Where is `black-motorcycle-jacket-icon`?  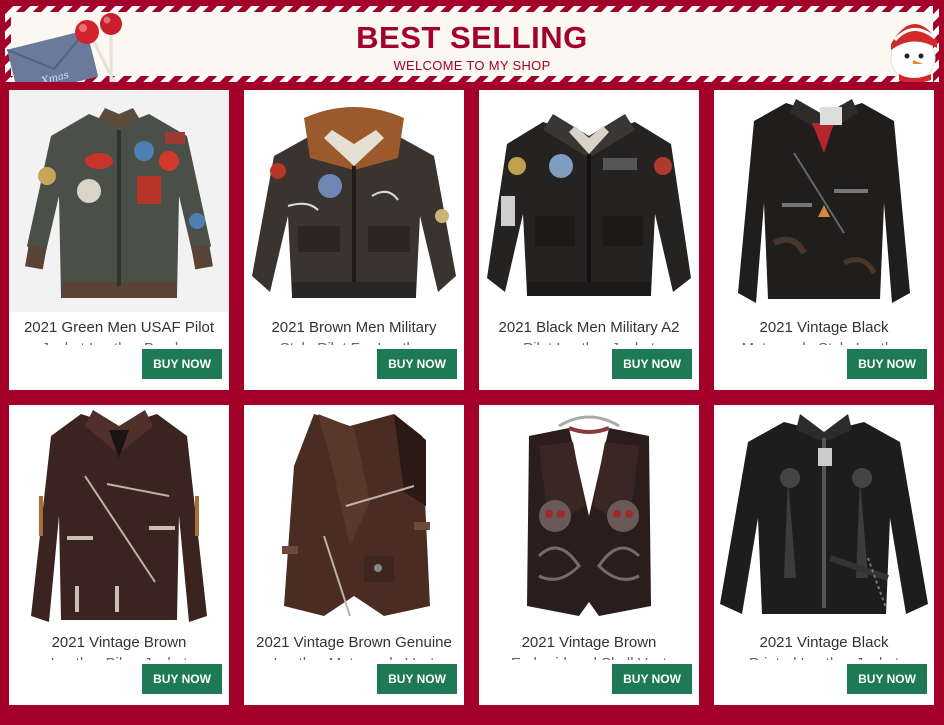
black-motorcycle-jacket-icon is located at coordinates (824, 201).